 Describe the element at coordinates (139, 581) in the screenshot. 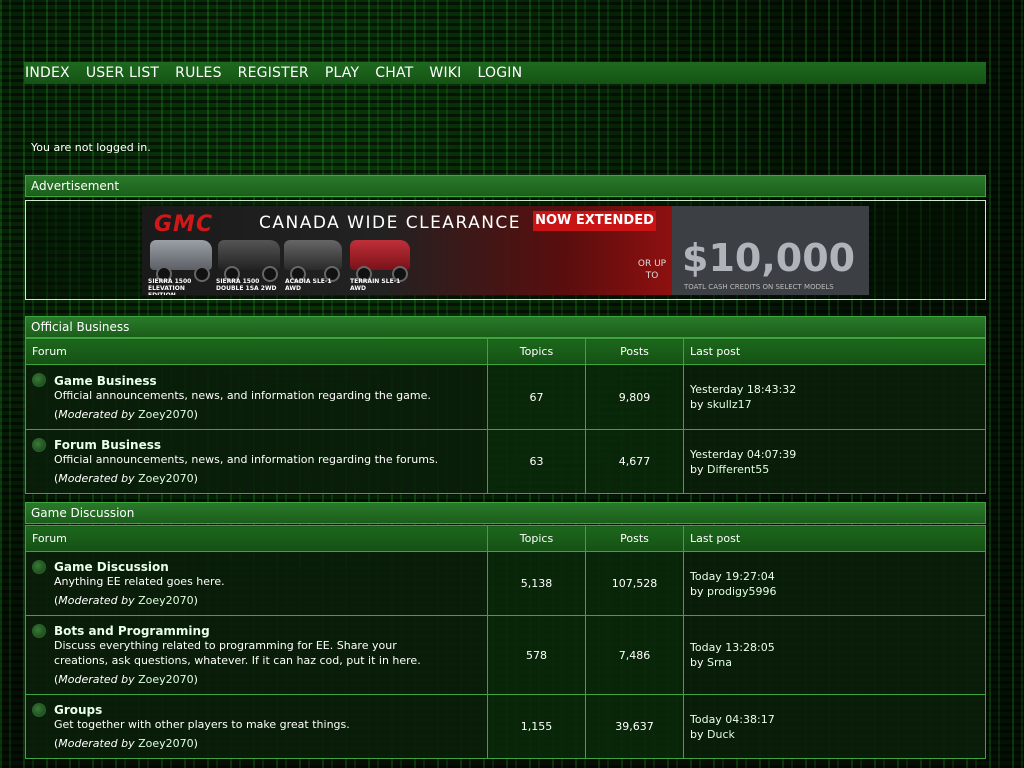

I see `forum-description: Anything EE related goes here.` at that location.